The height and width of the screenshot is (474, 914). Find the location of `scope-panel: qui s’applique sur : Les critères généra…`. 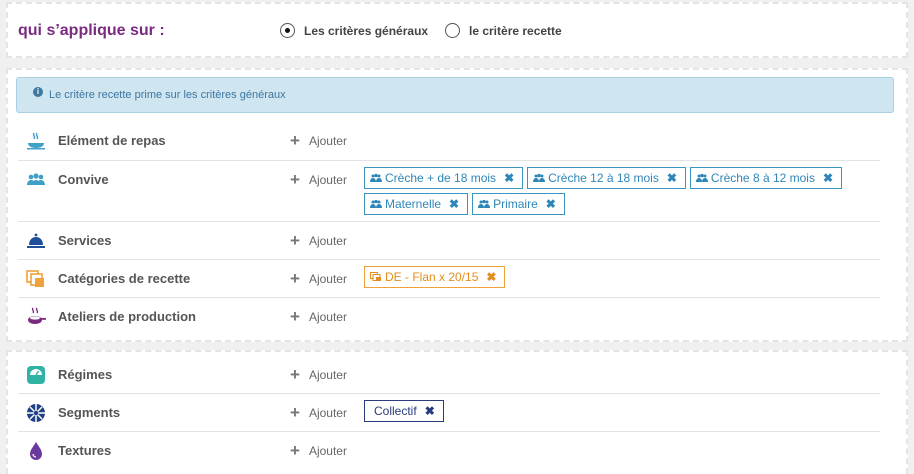

scope-panel: qui s’applique sur : Les critères généra… is located at coordinates (457, 30).